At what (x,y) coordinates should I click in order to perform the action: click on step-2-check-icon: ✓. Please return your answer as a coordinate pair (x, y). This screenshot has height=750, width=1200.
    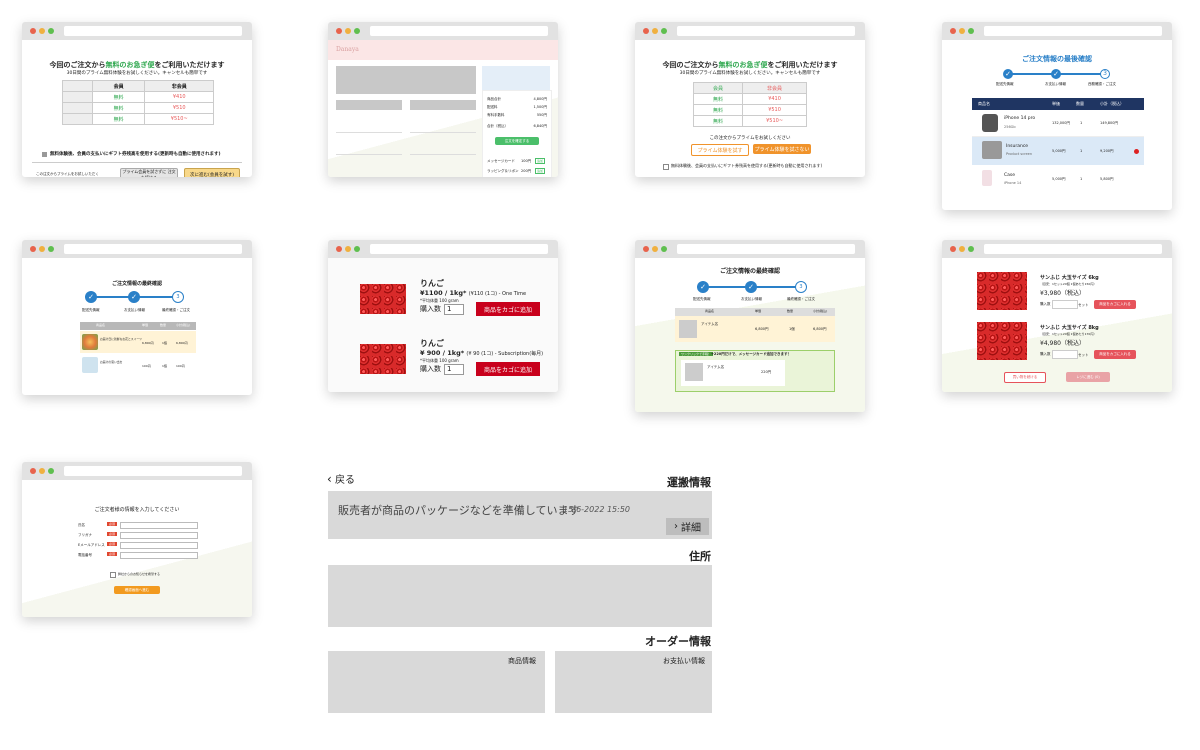
    Looking at the image, I should click on (751, 287).